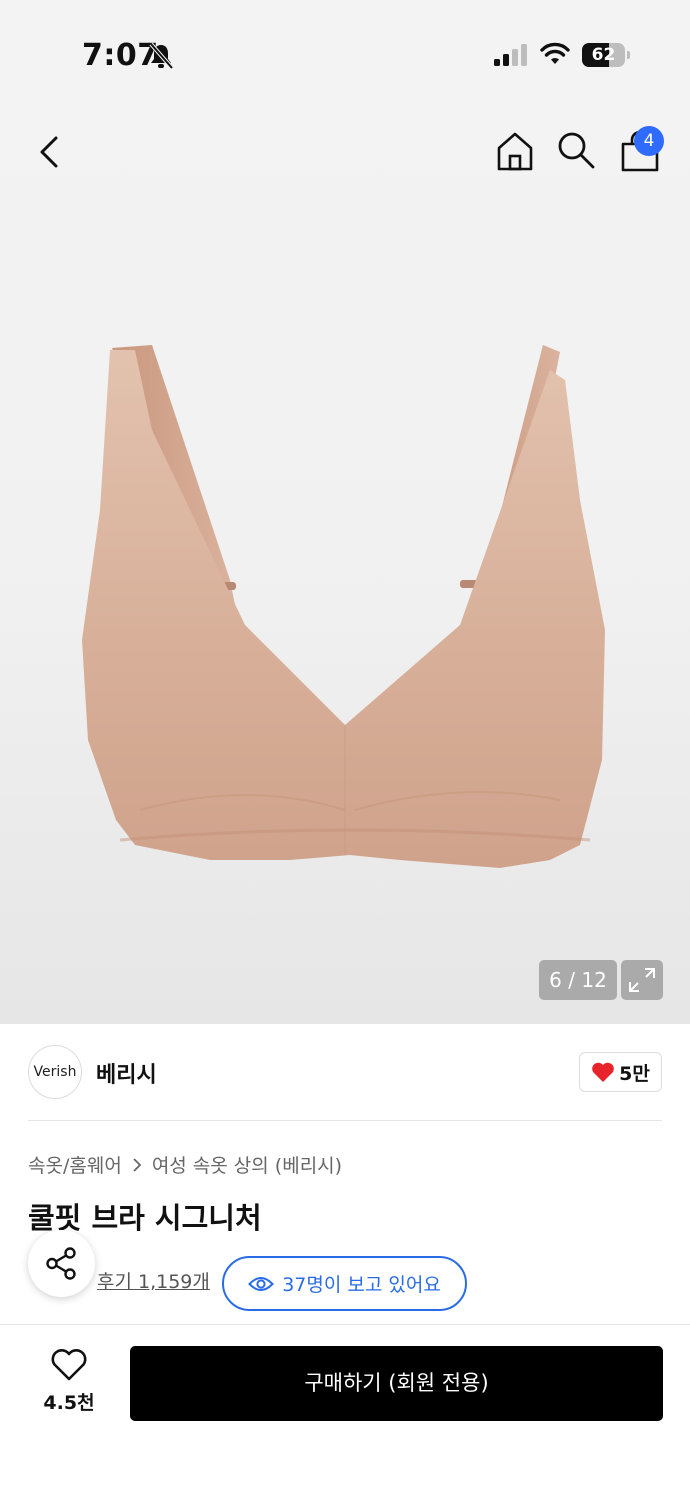  Describe the element at coordinates (137, 1164) in the screenshot. I see `chevron-right-icon` at that location.